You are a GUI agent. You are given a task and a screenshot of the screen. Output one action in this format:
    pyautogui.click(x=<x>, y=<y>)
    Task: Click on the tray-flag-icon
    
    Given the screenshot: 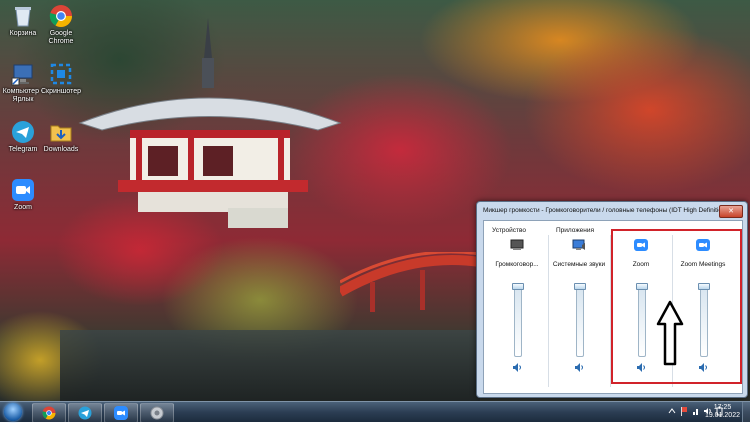 What is the action you would take?
    pyautogui.click(x=684, y=411)
    